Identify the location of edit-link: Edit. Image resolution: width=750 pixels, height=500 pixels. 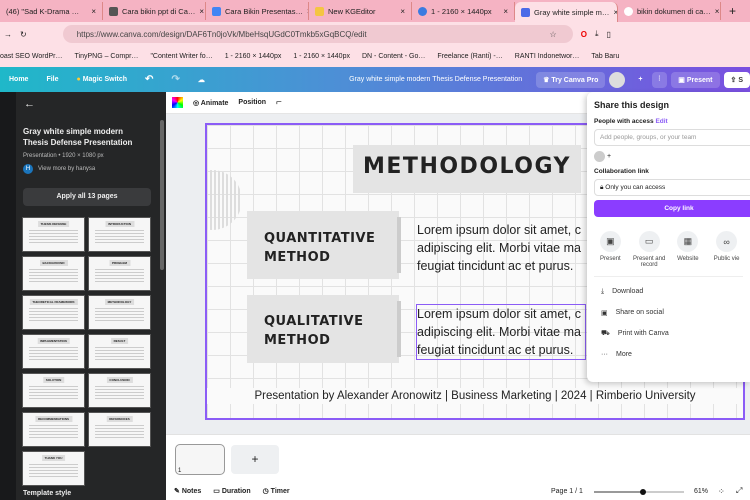
(661, 121).